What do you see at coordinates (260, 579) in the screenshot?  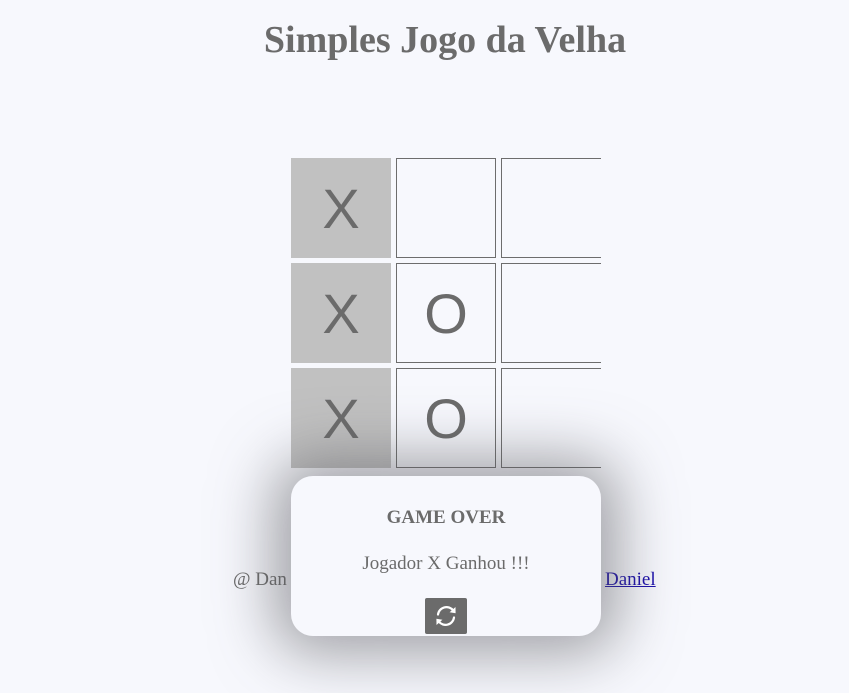 I see `footer-credit: @ Dan` at bounding box center [260, 579].